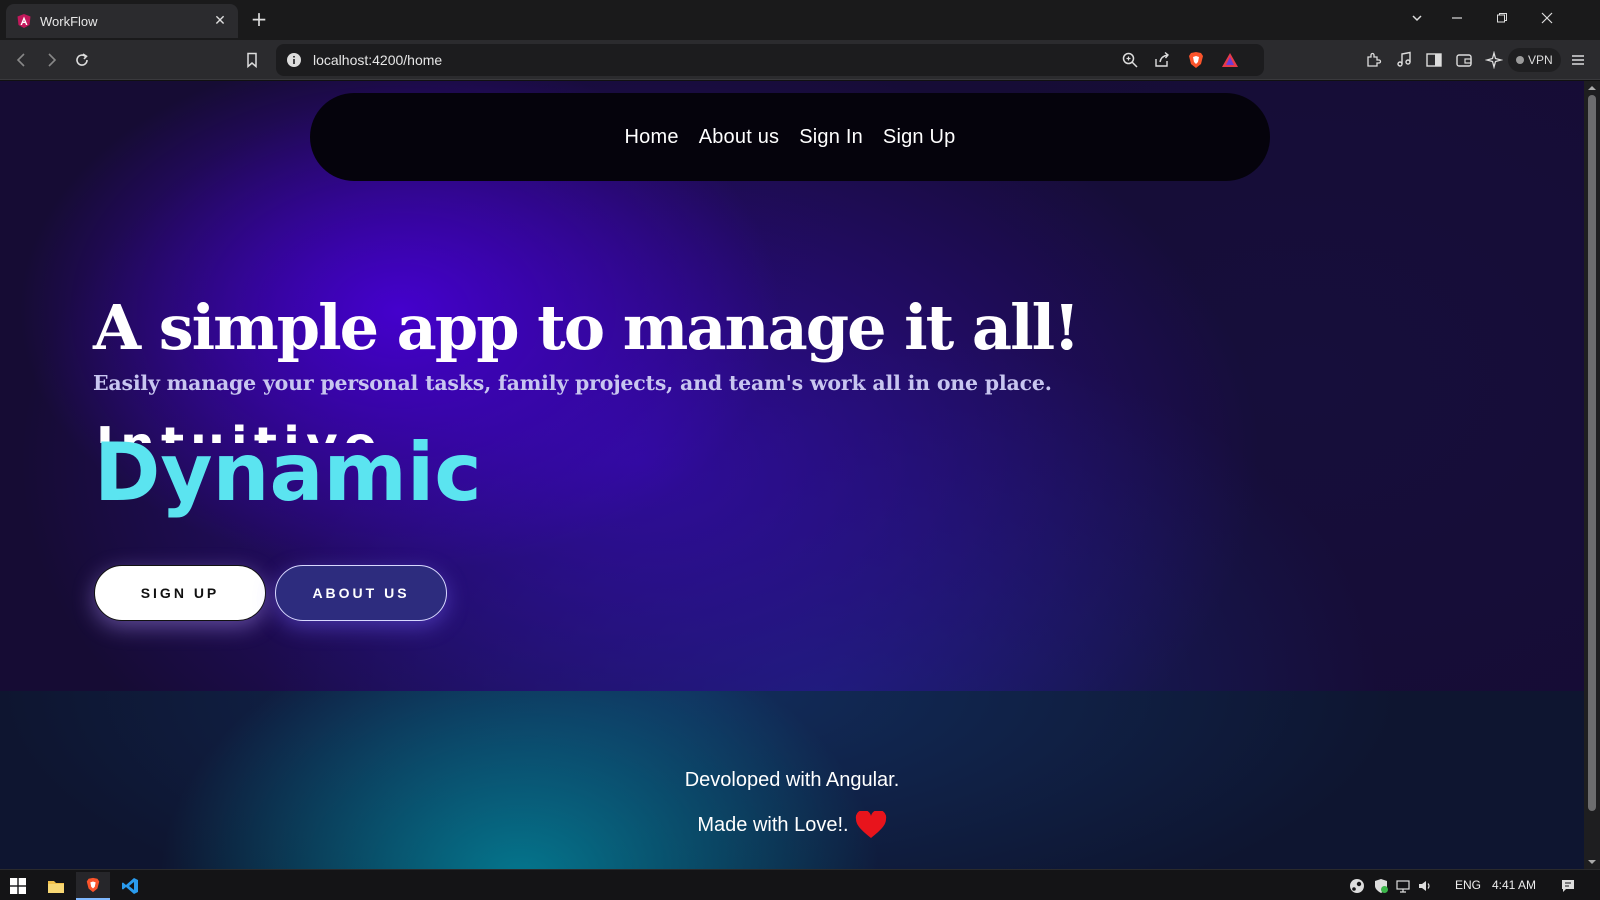  What do you see at coordinates (739, 137) in the screenshot?
I see `nav-about-us: About us` at bounding box center [739, 137].